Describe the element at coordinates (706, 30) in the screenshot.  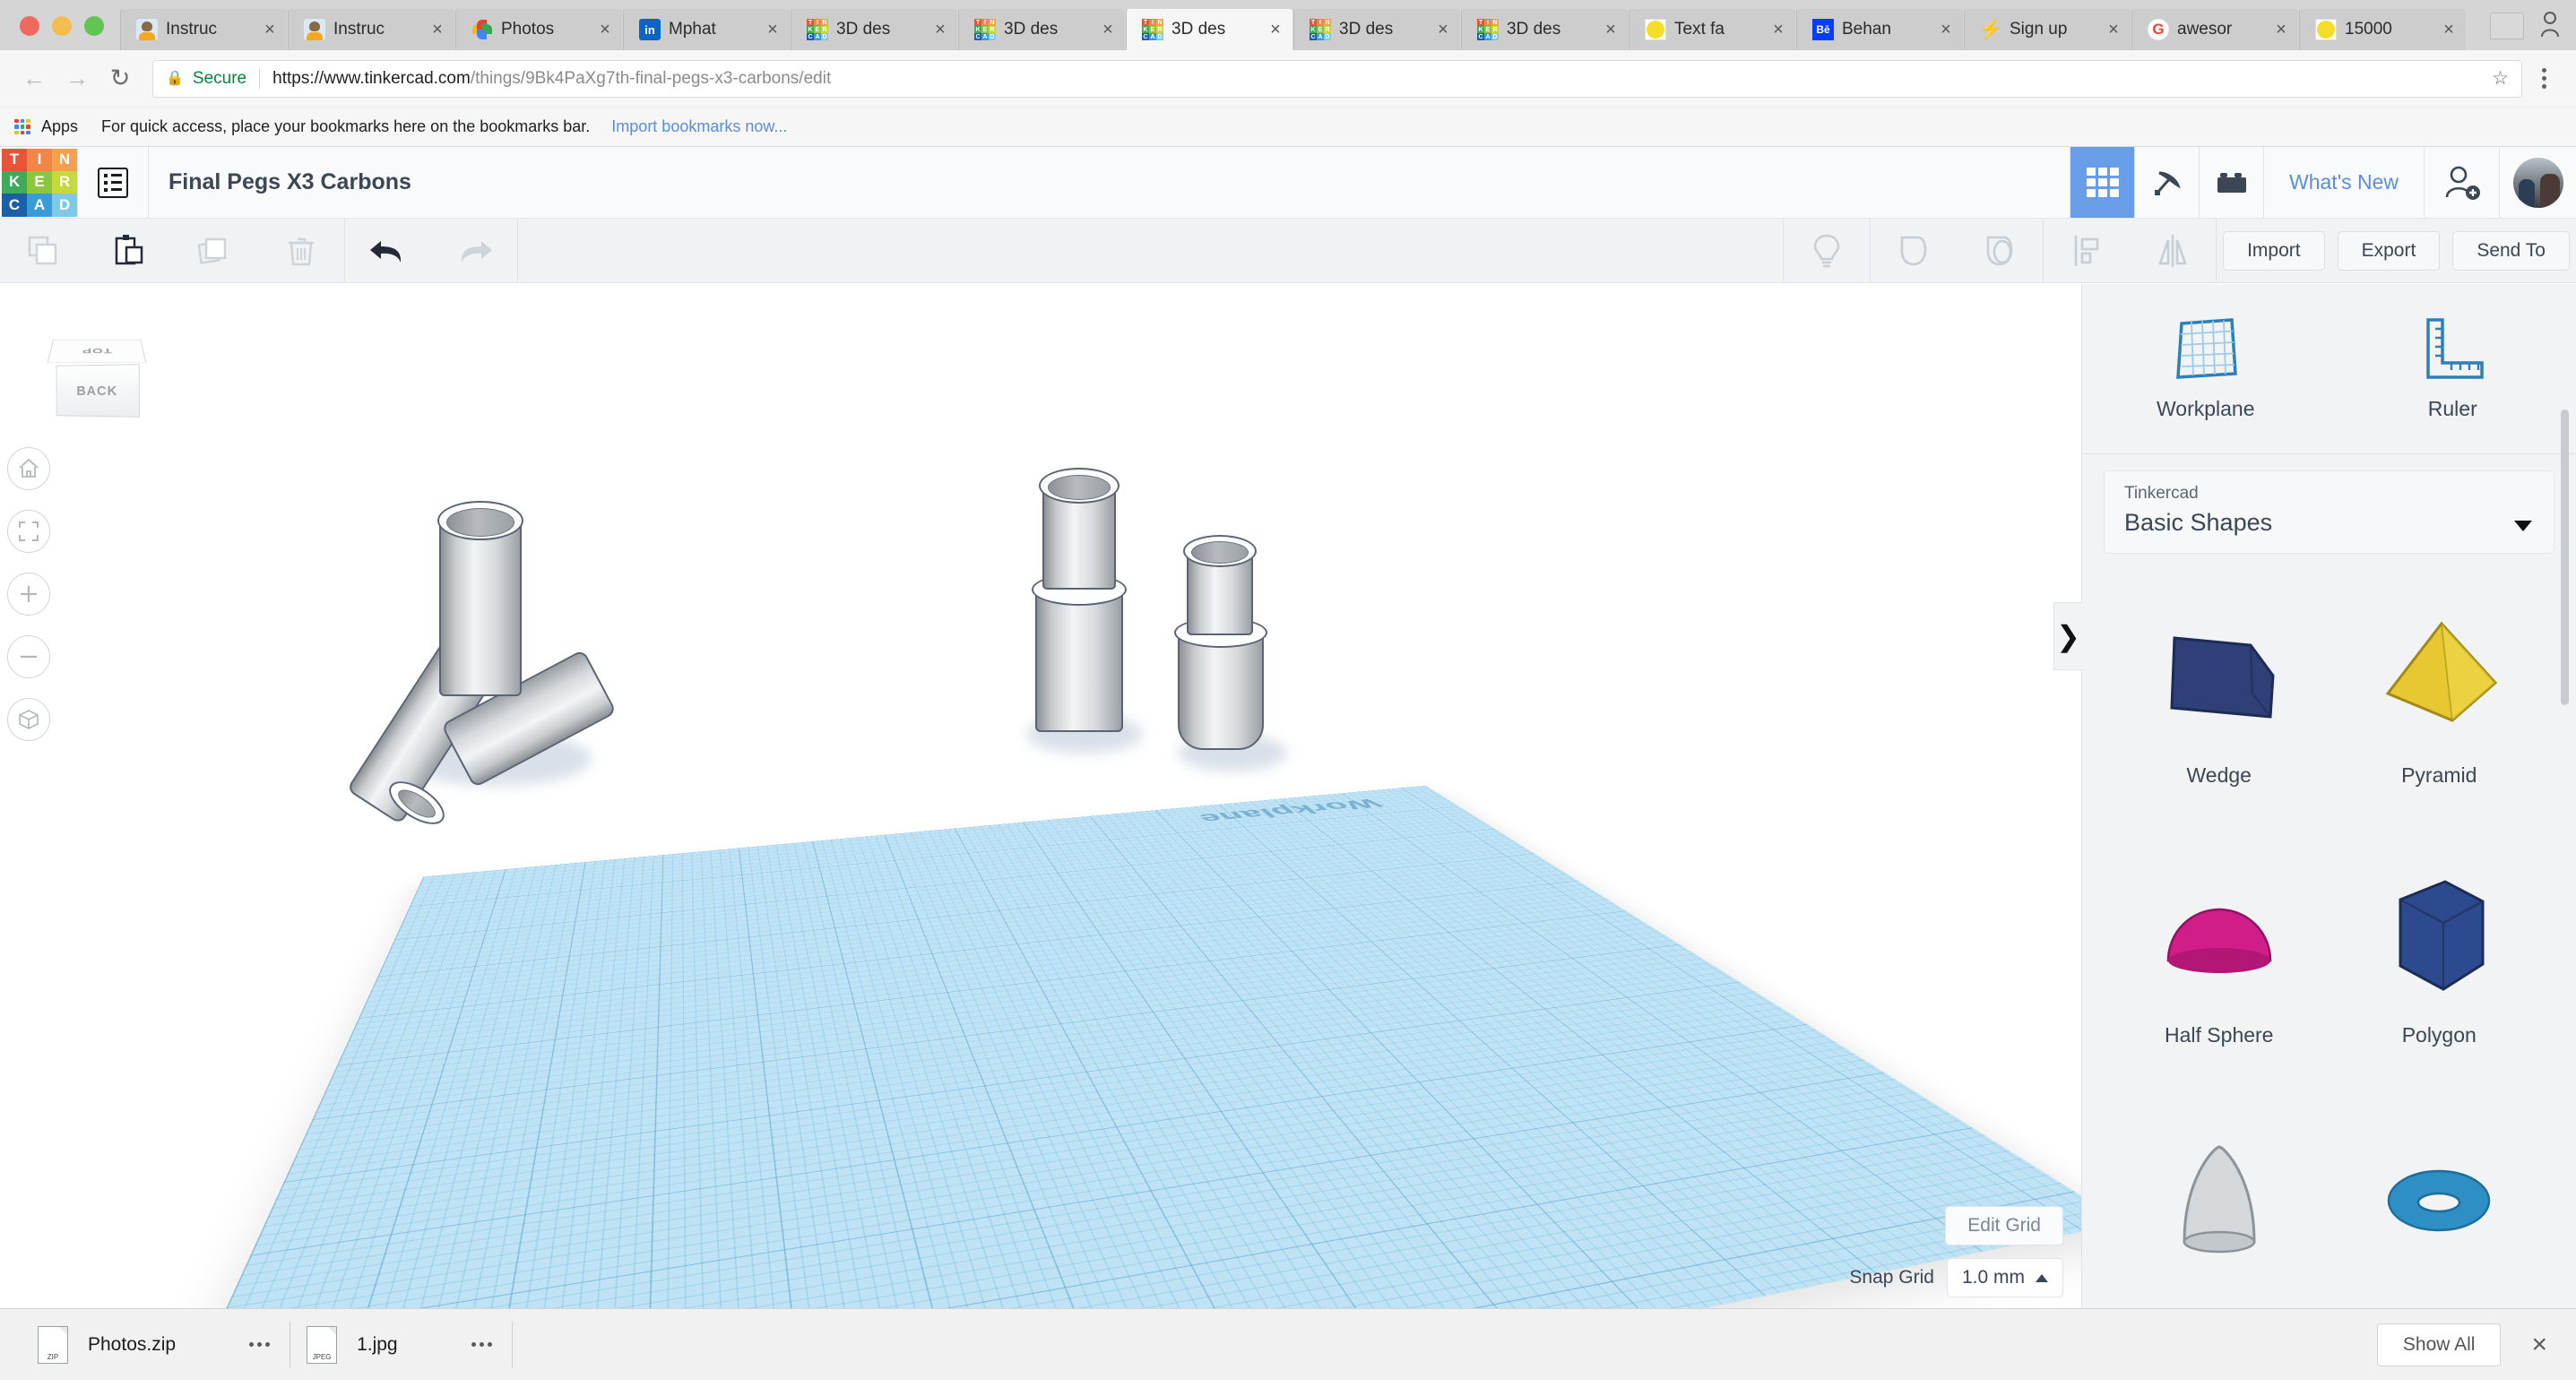
I see `browser-tab: in Mphat ×` at that location.